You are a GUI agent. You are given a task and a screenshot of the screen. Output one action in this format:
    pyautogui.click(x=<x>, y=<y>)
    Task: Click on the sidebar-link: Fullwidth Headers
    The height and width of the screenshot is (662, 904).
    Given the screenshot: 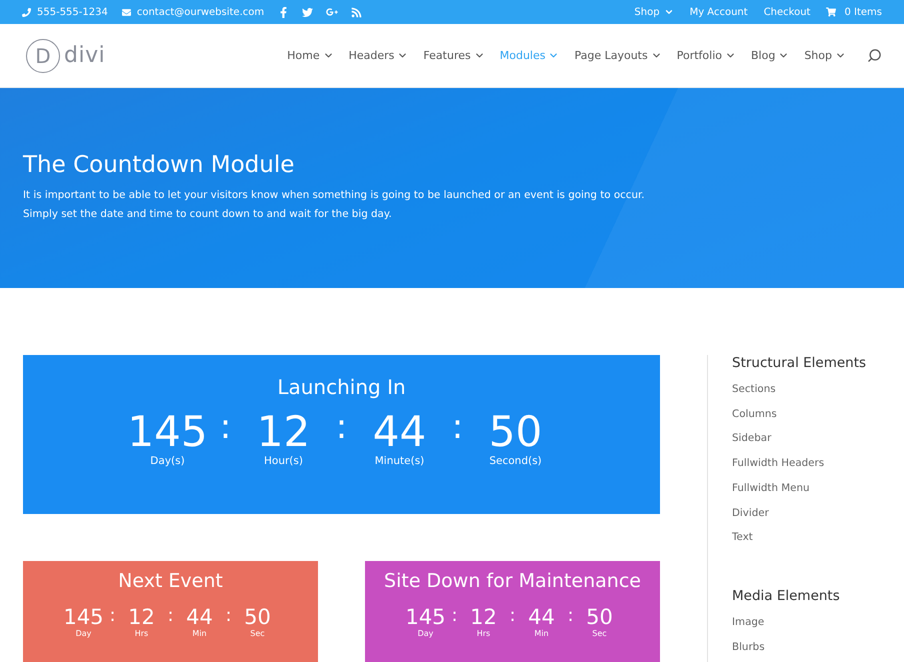 What is the action you would take?
    pyautogui.click(x=799, y=463)
    